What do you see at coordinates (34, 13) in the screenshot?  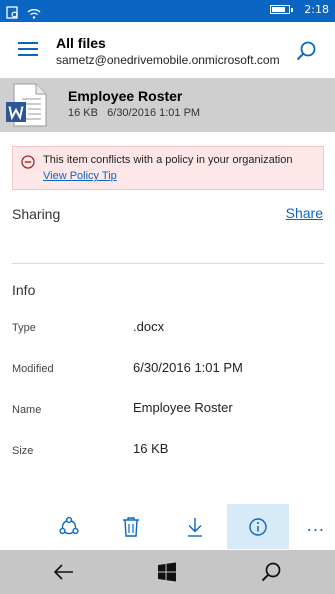 I see `wifi-icon` at bounding box center [34, 13].